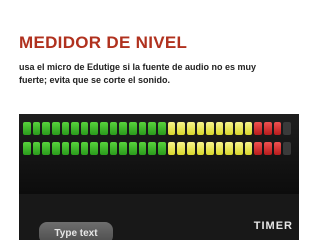 The width and height of the screenshot is (320, 240). Describe the element at coordinates (76, 231) in the screenshot. I see `type-text-button: Type text` at that location.